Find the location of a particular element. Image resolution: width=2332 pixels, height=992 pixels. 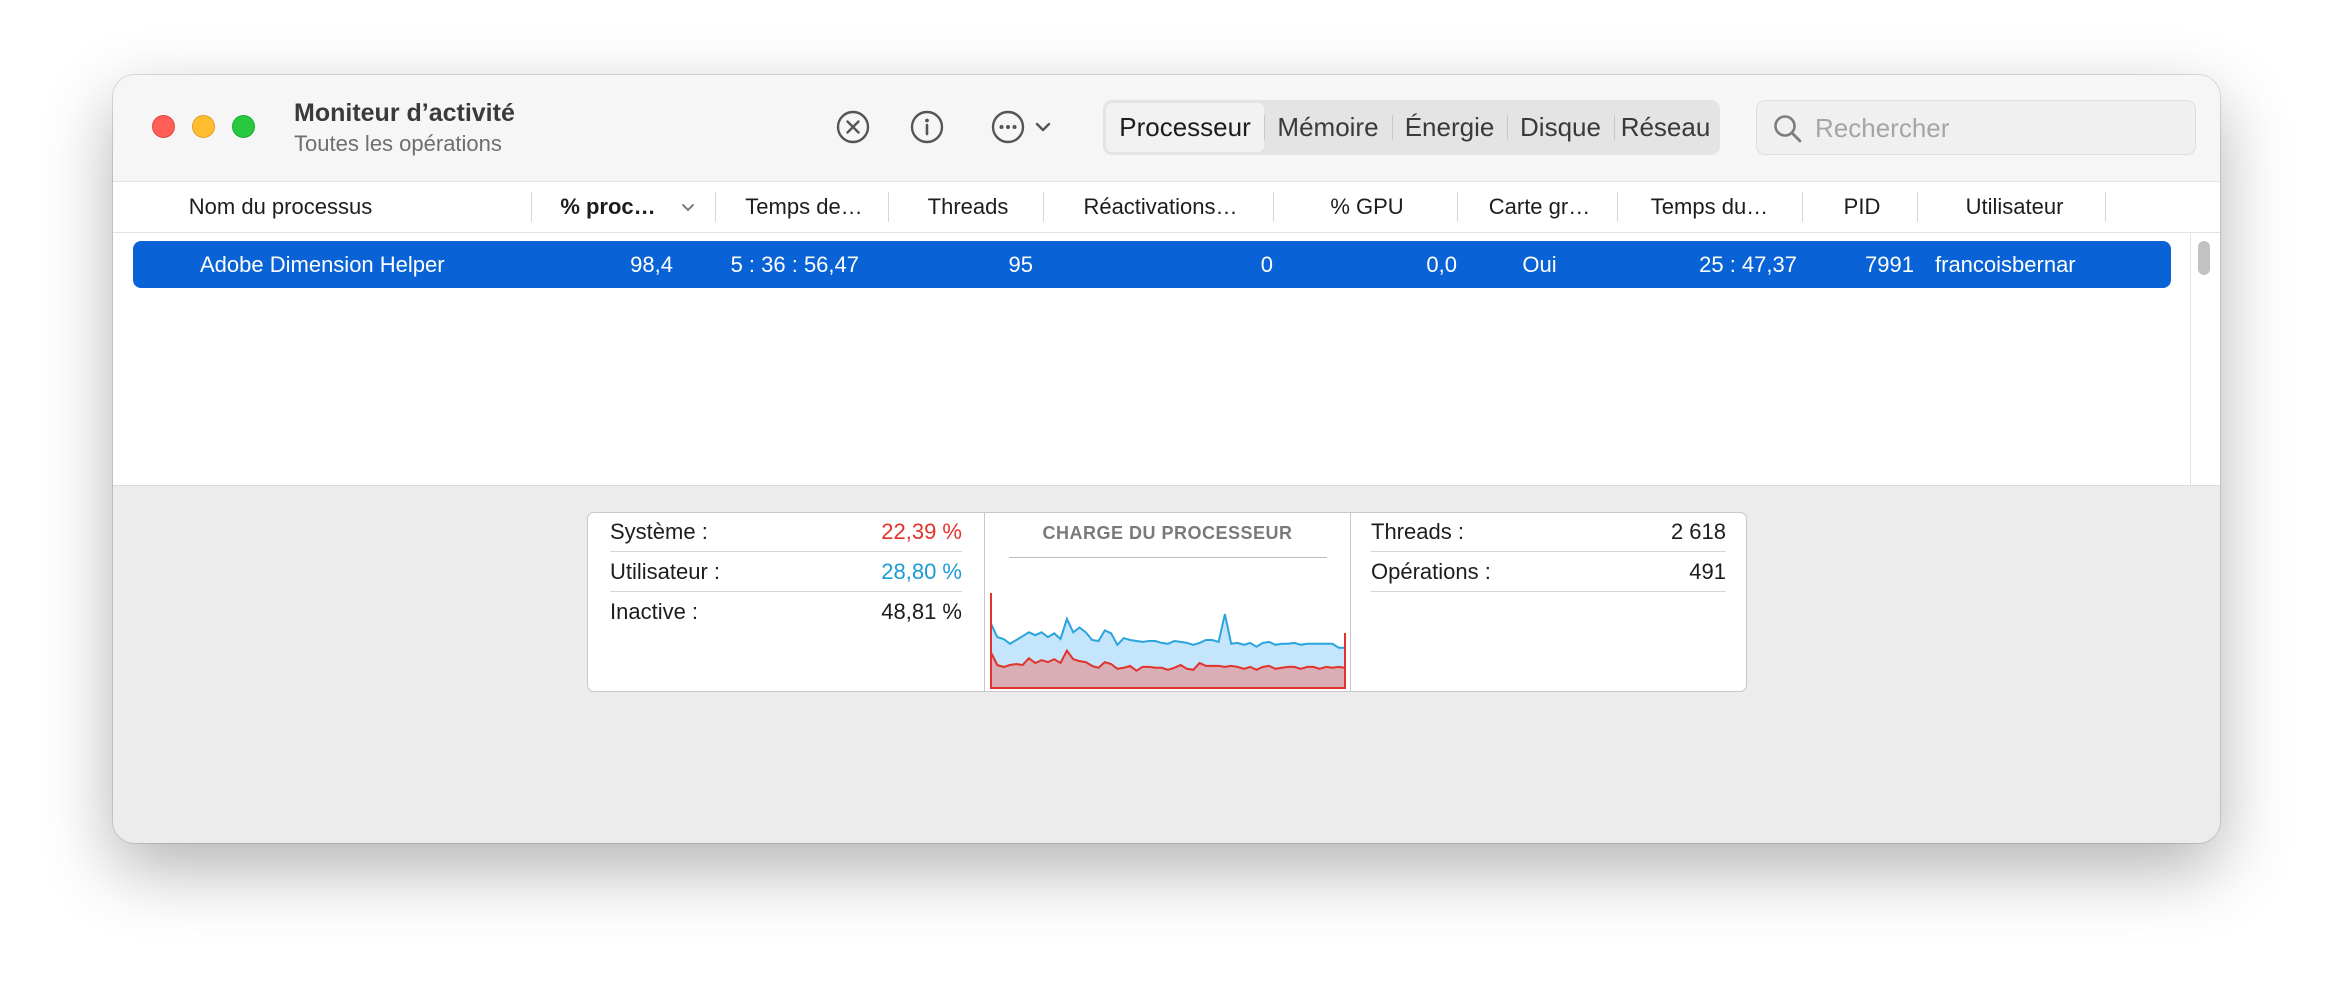

search-field is located at coordinates (1976, 127).